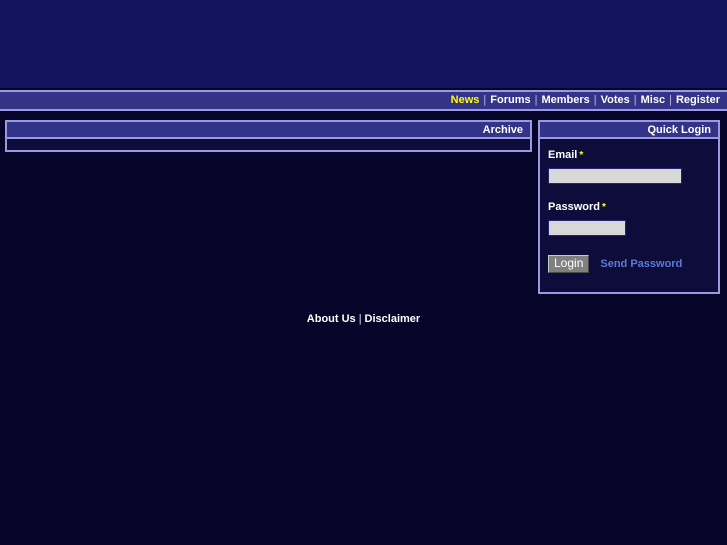  Describe the element at coordinates (633, 207) in the screenshot. I see `password-label: Password *` at that location.